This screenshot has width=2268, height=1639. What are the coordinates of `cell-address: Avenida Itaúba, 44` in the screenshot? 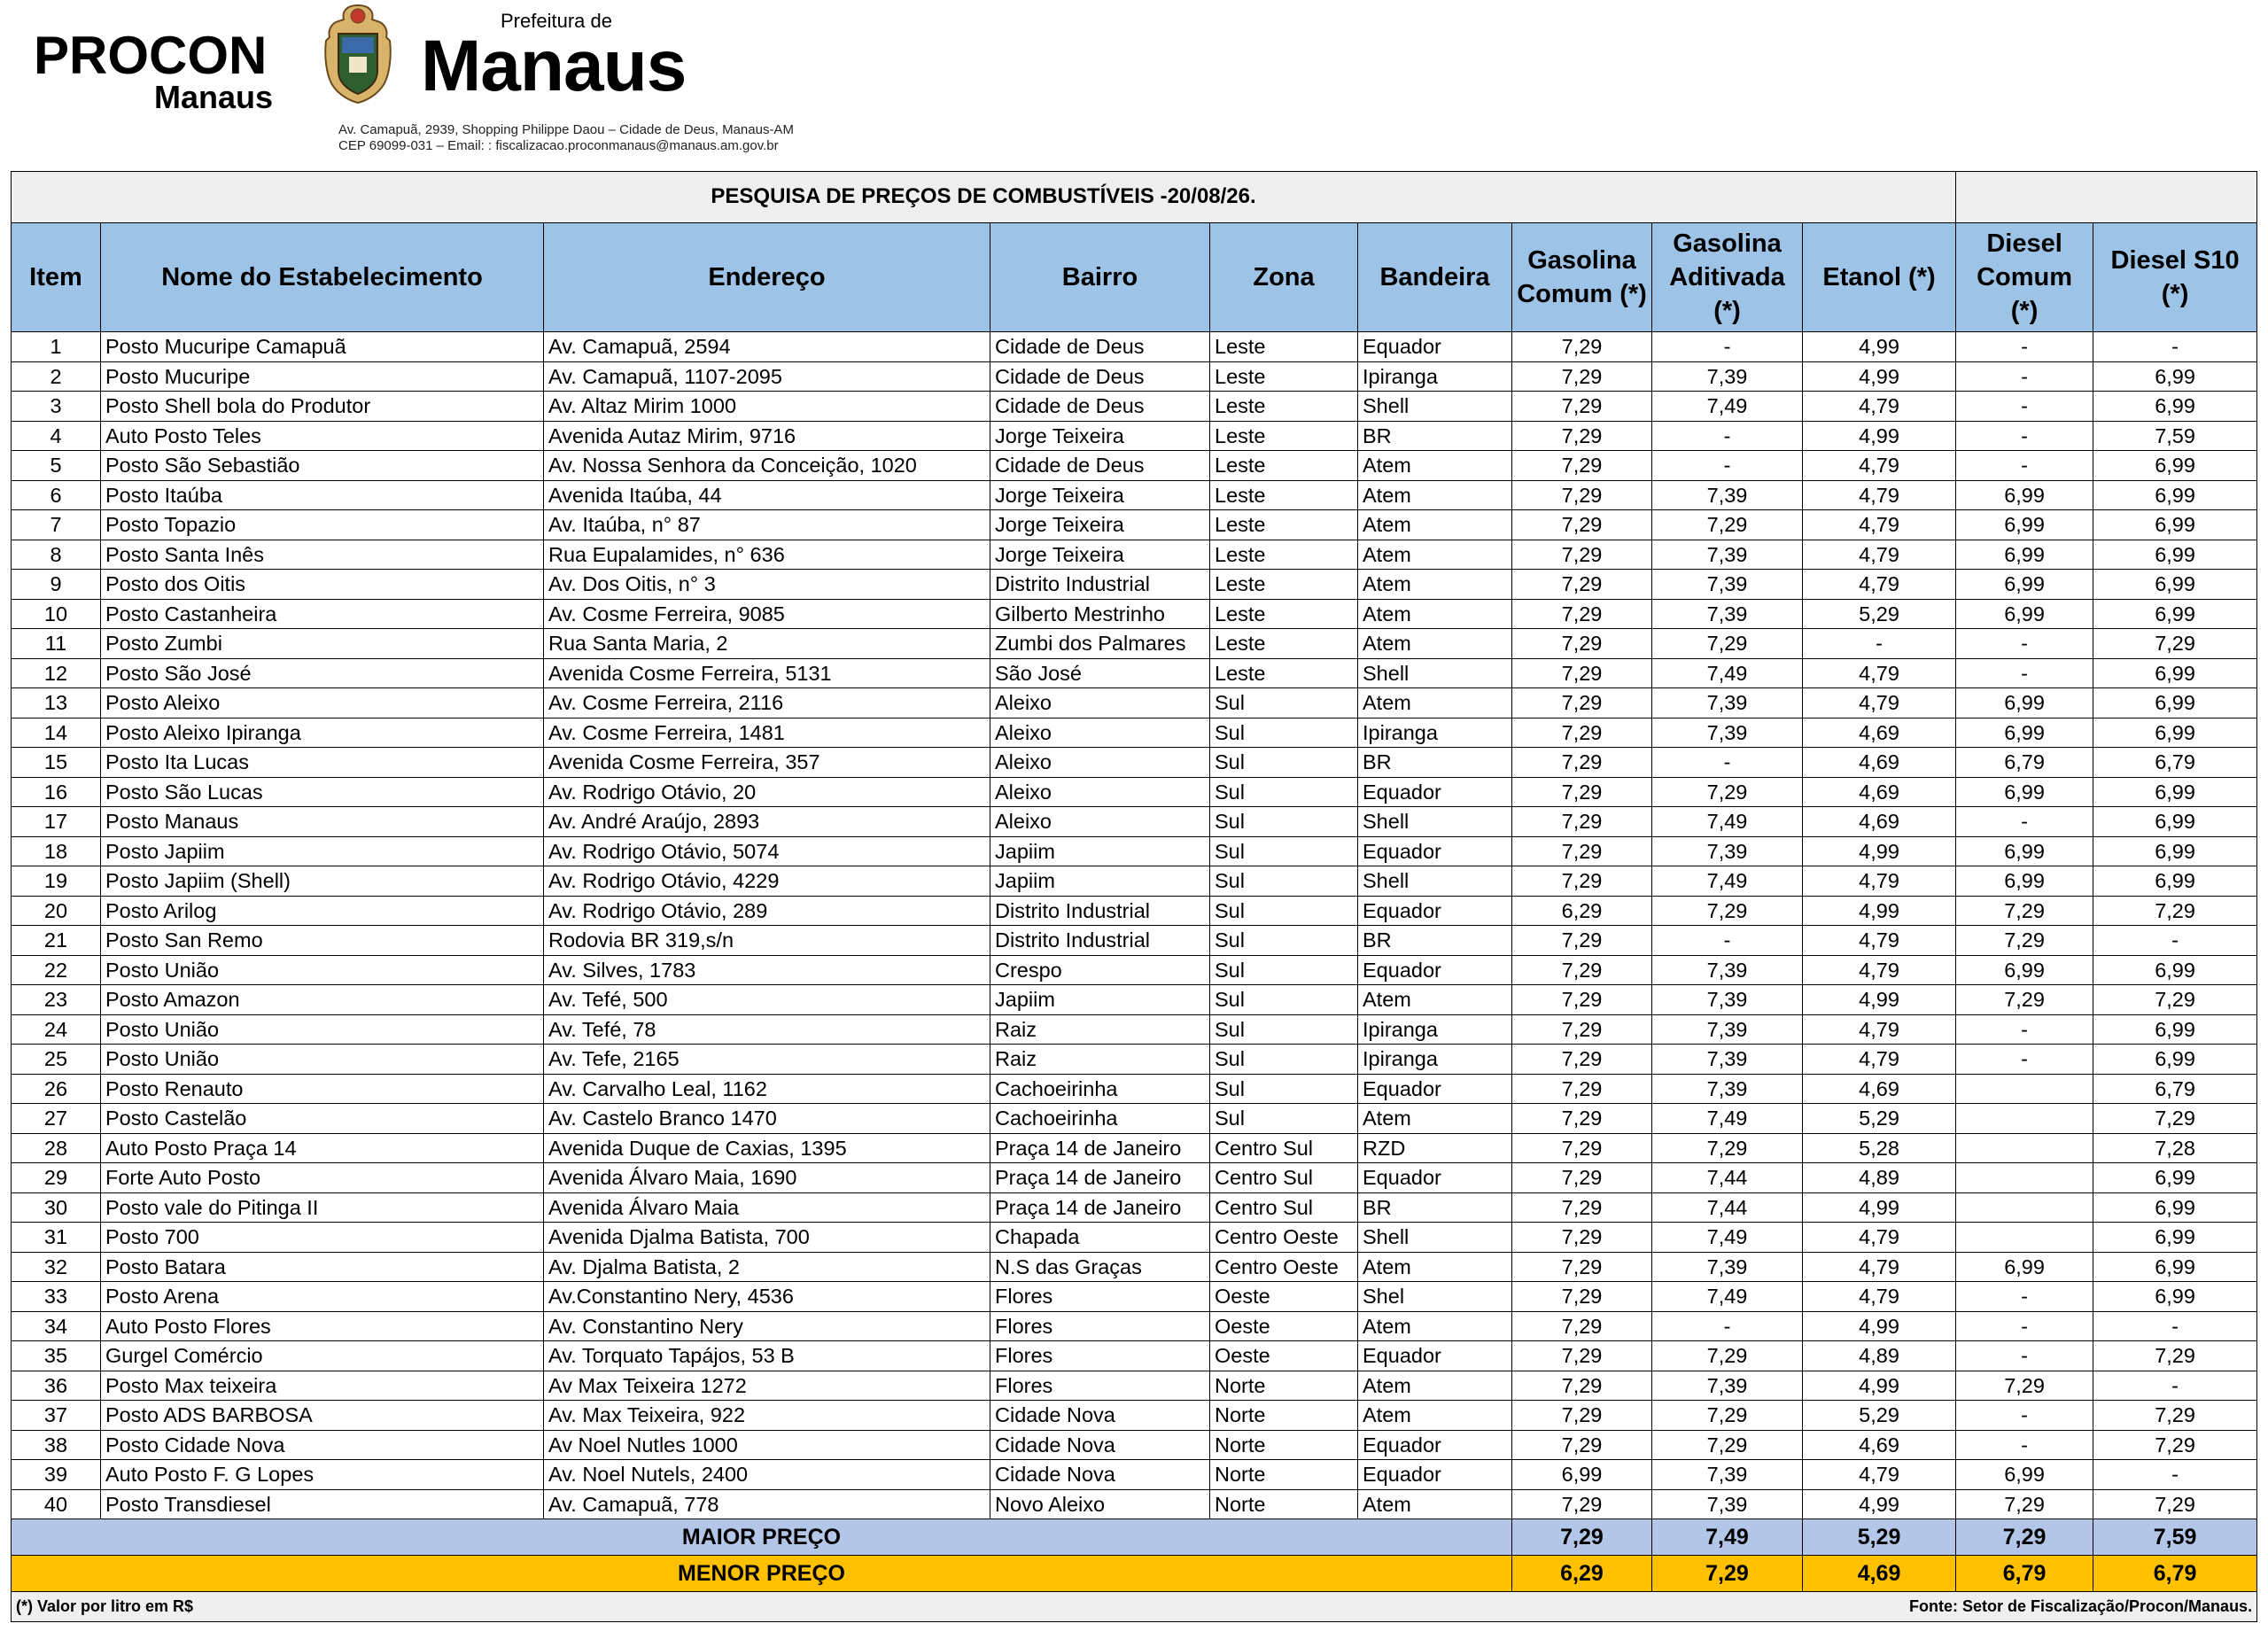 It's located at (766, 494).